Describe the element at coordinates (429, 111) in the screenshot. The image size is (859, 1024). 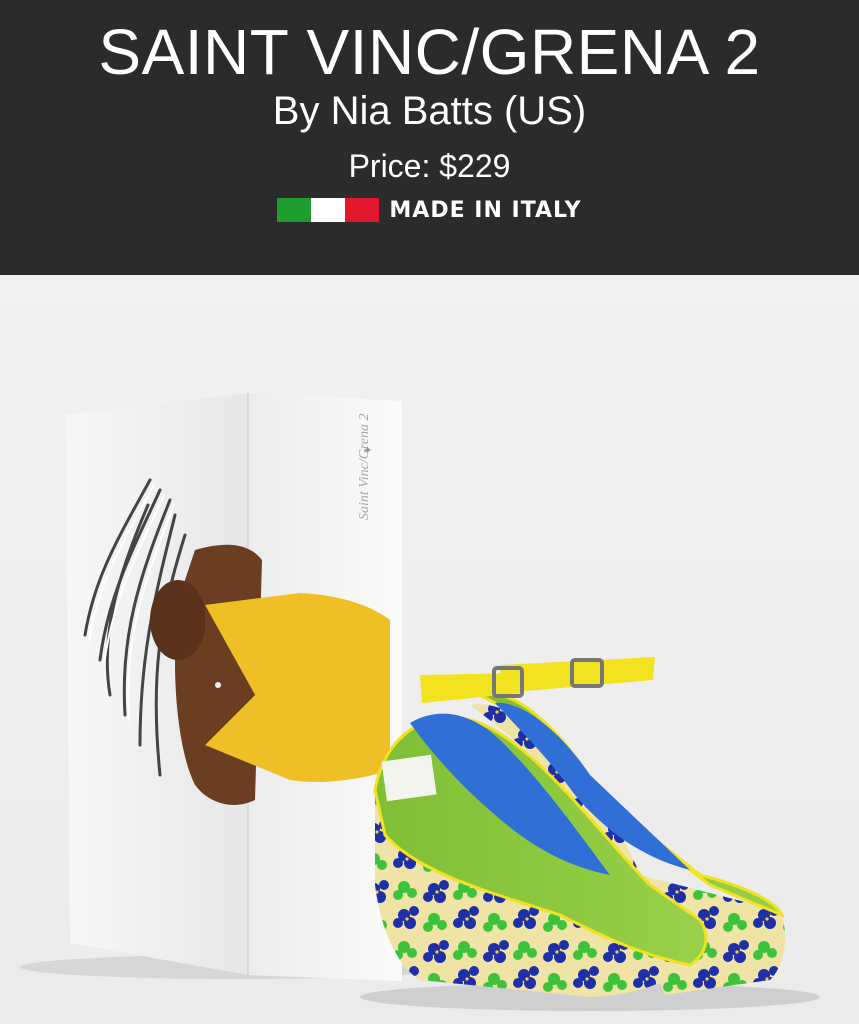
I see `designer-name: By Nia Batts (US)` at that location.